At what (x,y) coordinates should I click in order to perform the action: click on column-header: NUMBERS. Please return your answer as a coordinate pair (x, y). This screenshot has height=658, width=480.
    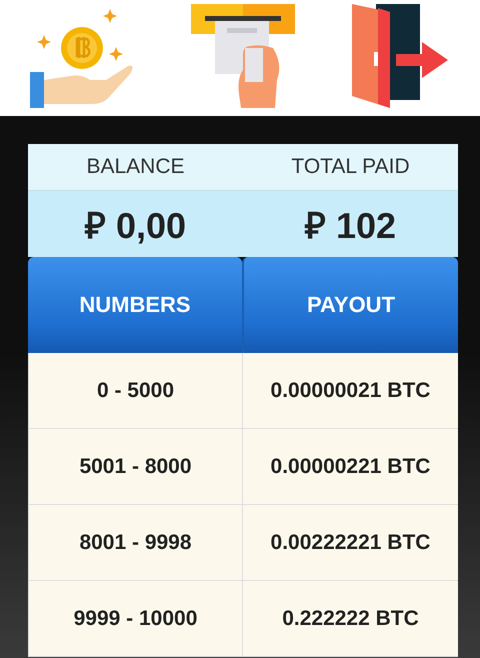
    Looking at the image, I should click on (135, 305).